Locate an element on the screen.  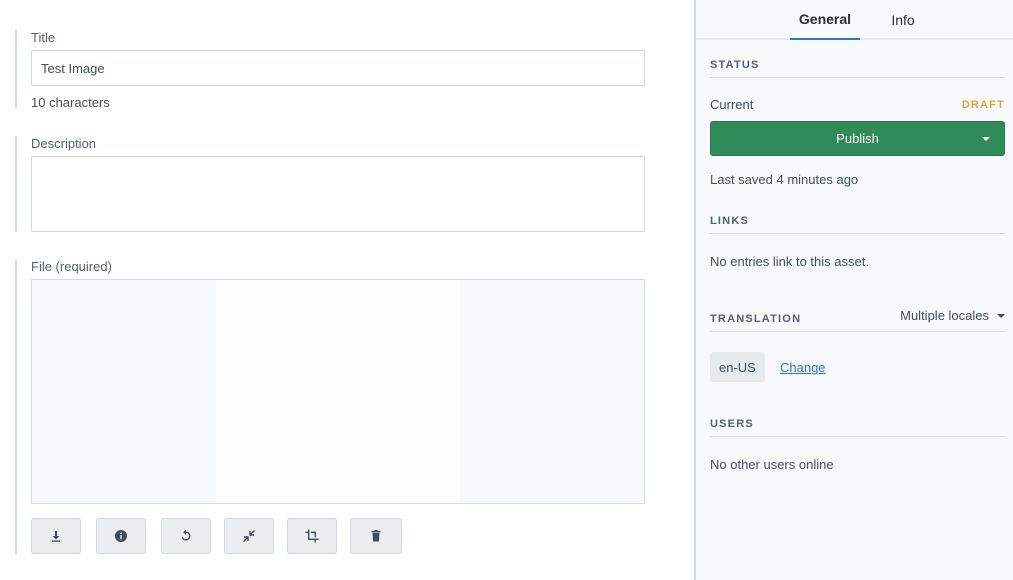
rotate-button is located at coordinates (186, 536).